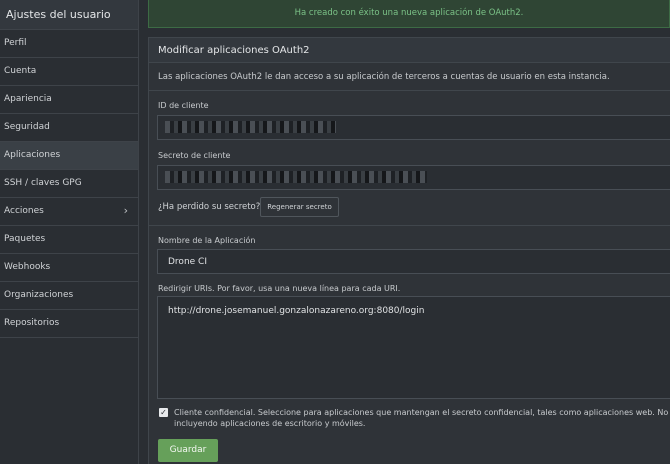  Describe the element at coordinates (69, 268) in the screenshot. I see `sidebar-item-webhooks: Webhooks` at that location.